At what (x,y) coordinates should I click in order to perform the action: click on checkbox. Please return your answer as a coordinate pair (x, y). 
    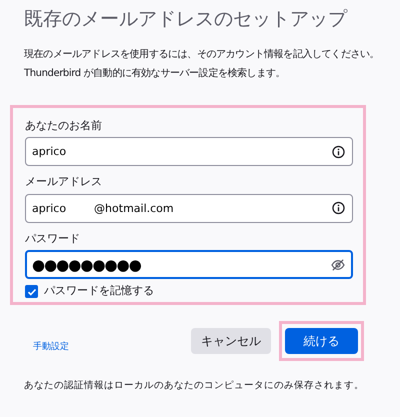
    Looking at the image, I should click on (31, 291).